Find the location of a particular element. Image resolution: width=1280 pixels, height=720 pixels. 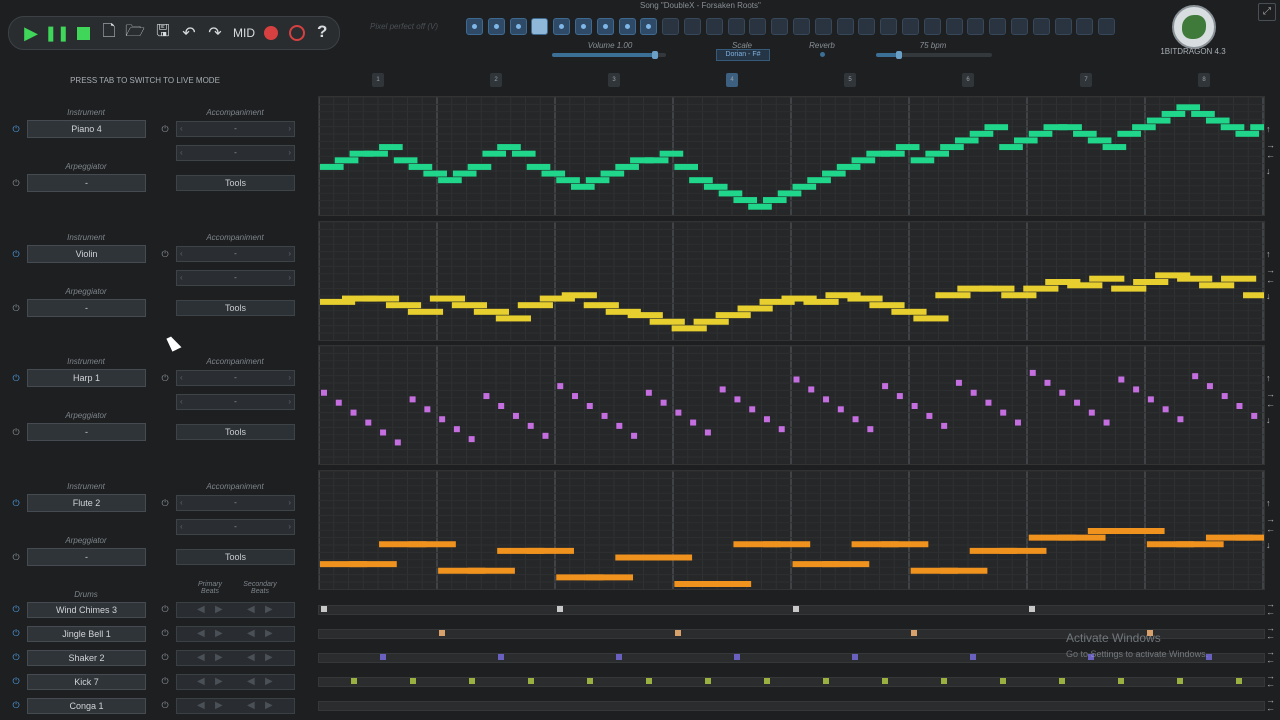

instrument-select: Piano 4 is located at coordinates (86, 129).